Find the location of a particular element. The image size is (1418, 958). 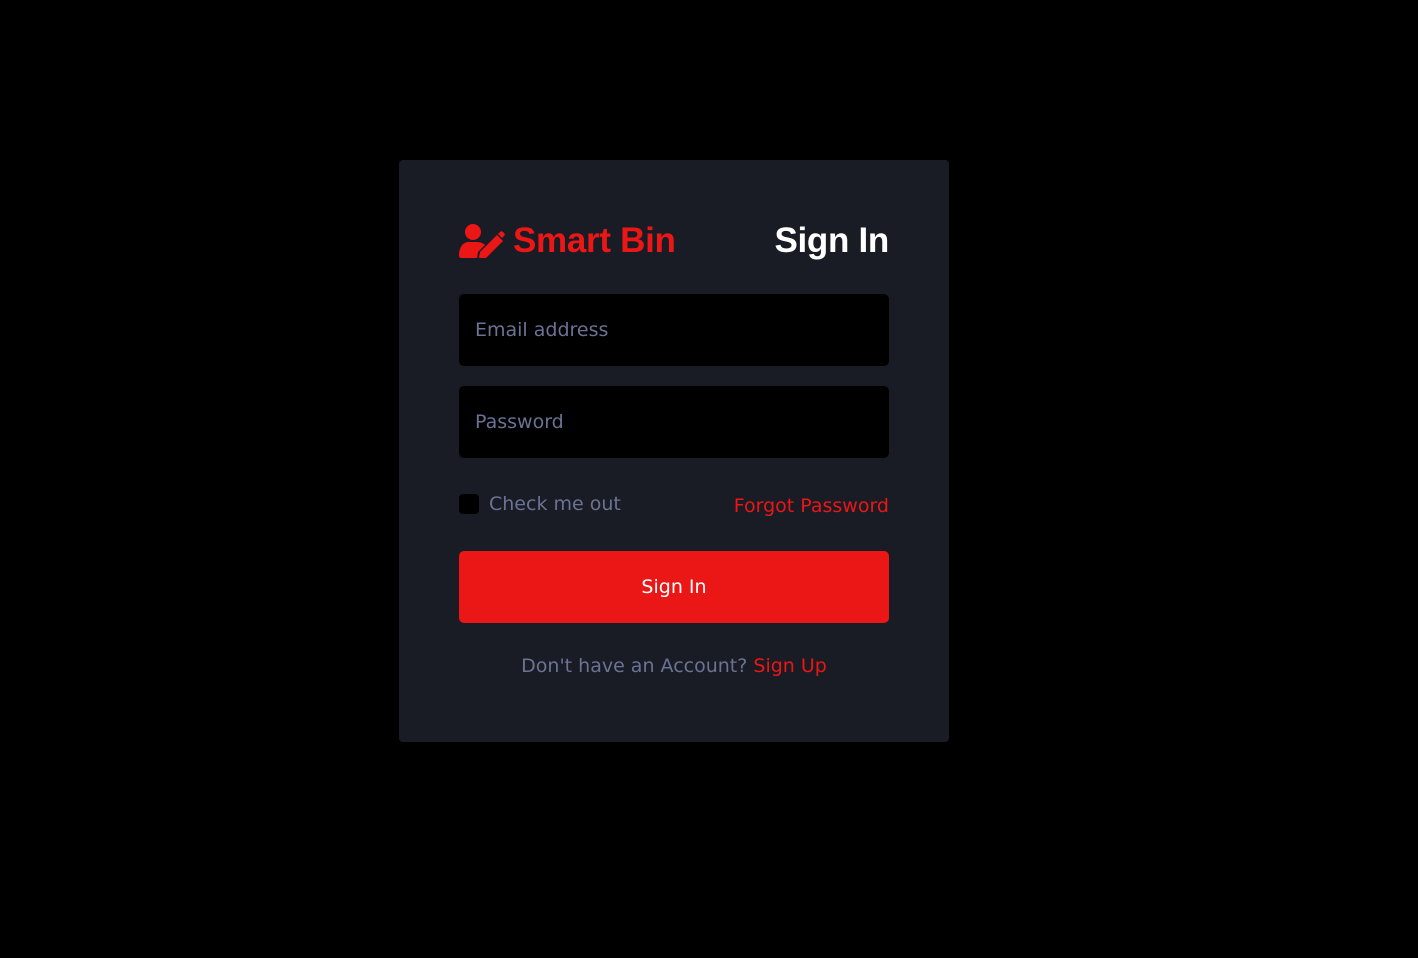

brand-link: Smart Bin is located at coordinates (567, 241).